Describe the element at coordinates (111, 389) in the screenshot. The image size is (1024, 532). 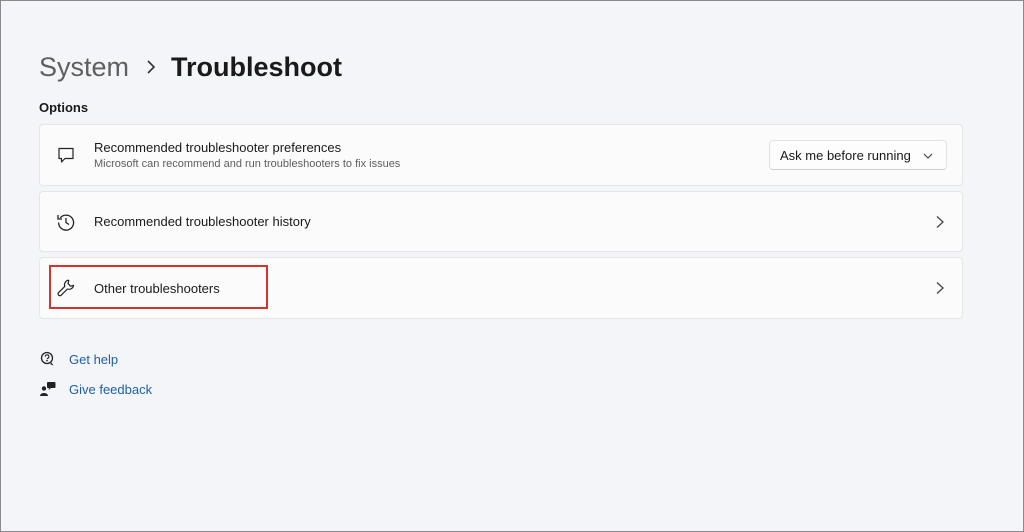
I see `give-feedback-label: Give feedback` at that location.